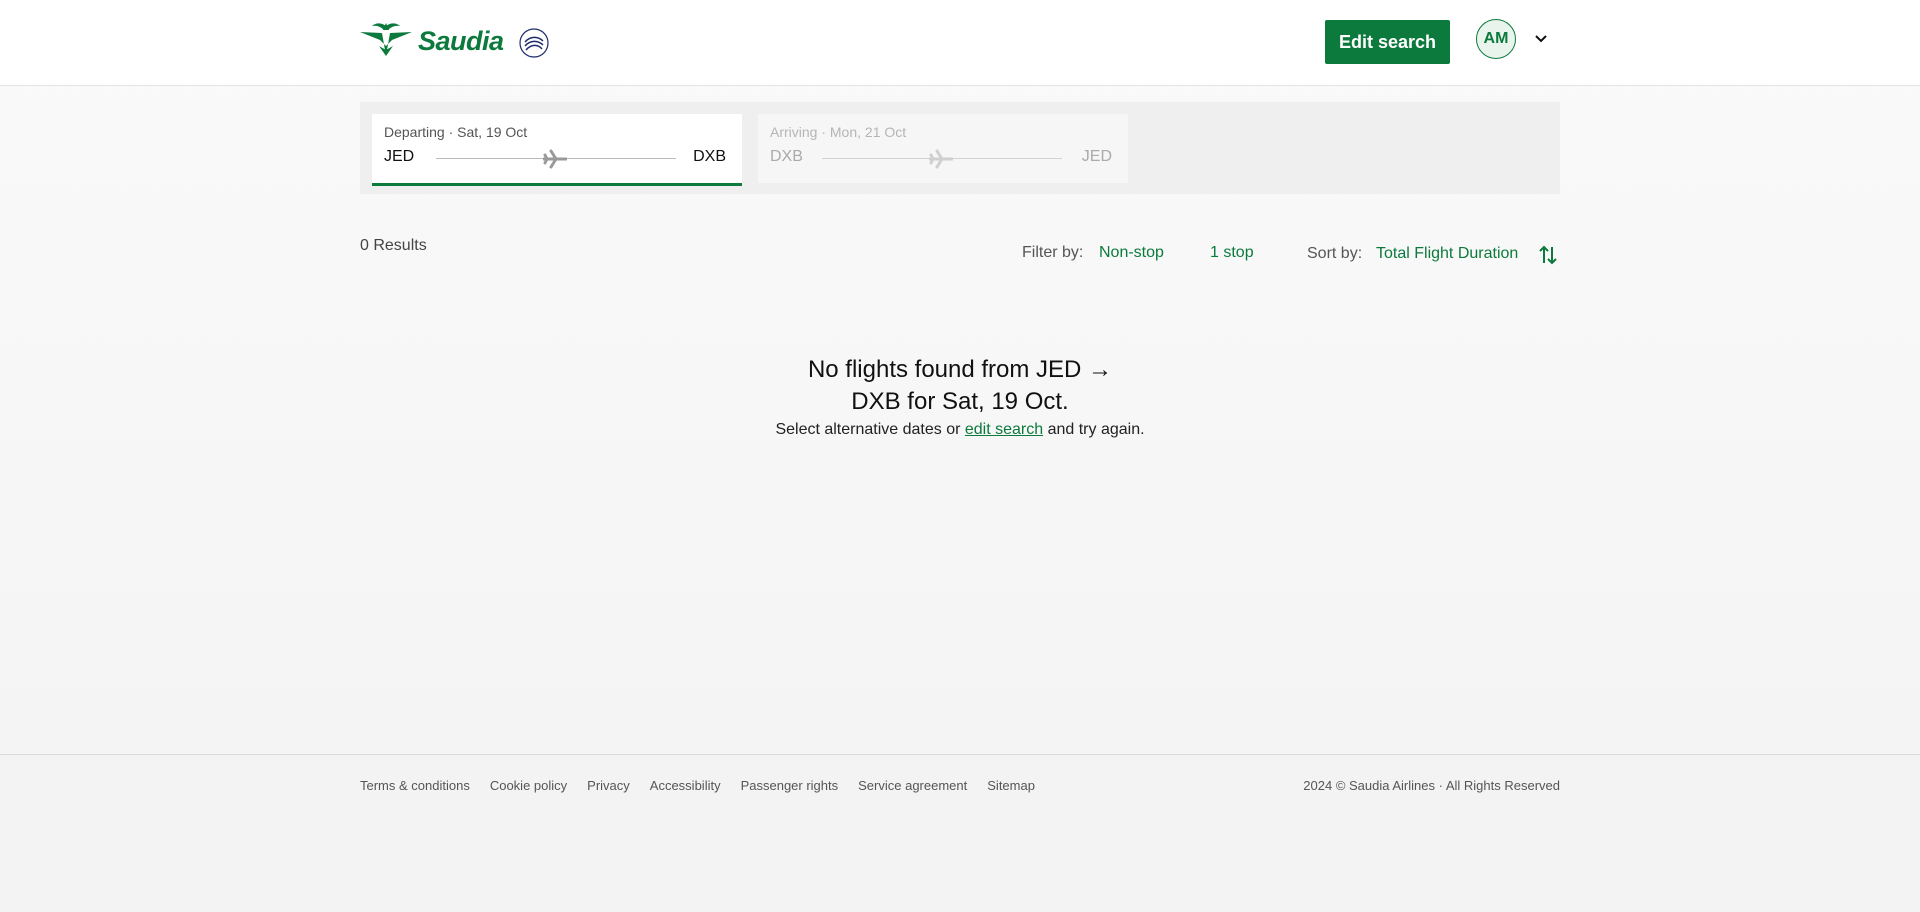 Image resolution: width=1920 pixels, height=912 pixels. I want to click on footer-link-cookie-policy: Cookie policy, so click(528, 785).